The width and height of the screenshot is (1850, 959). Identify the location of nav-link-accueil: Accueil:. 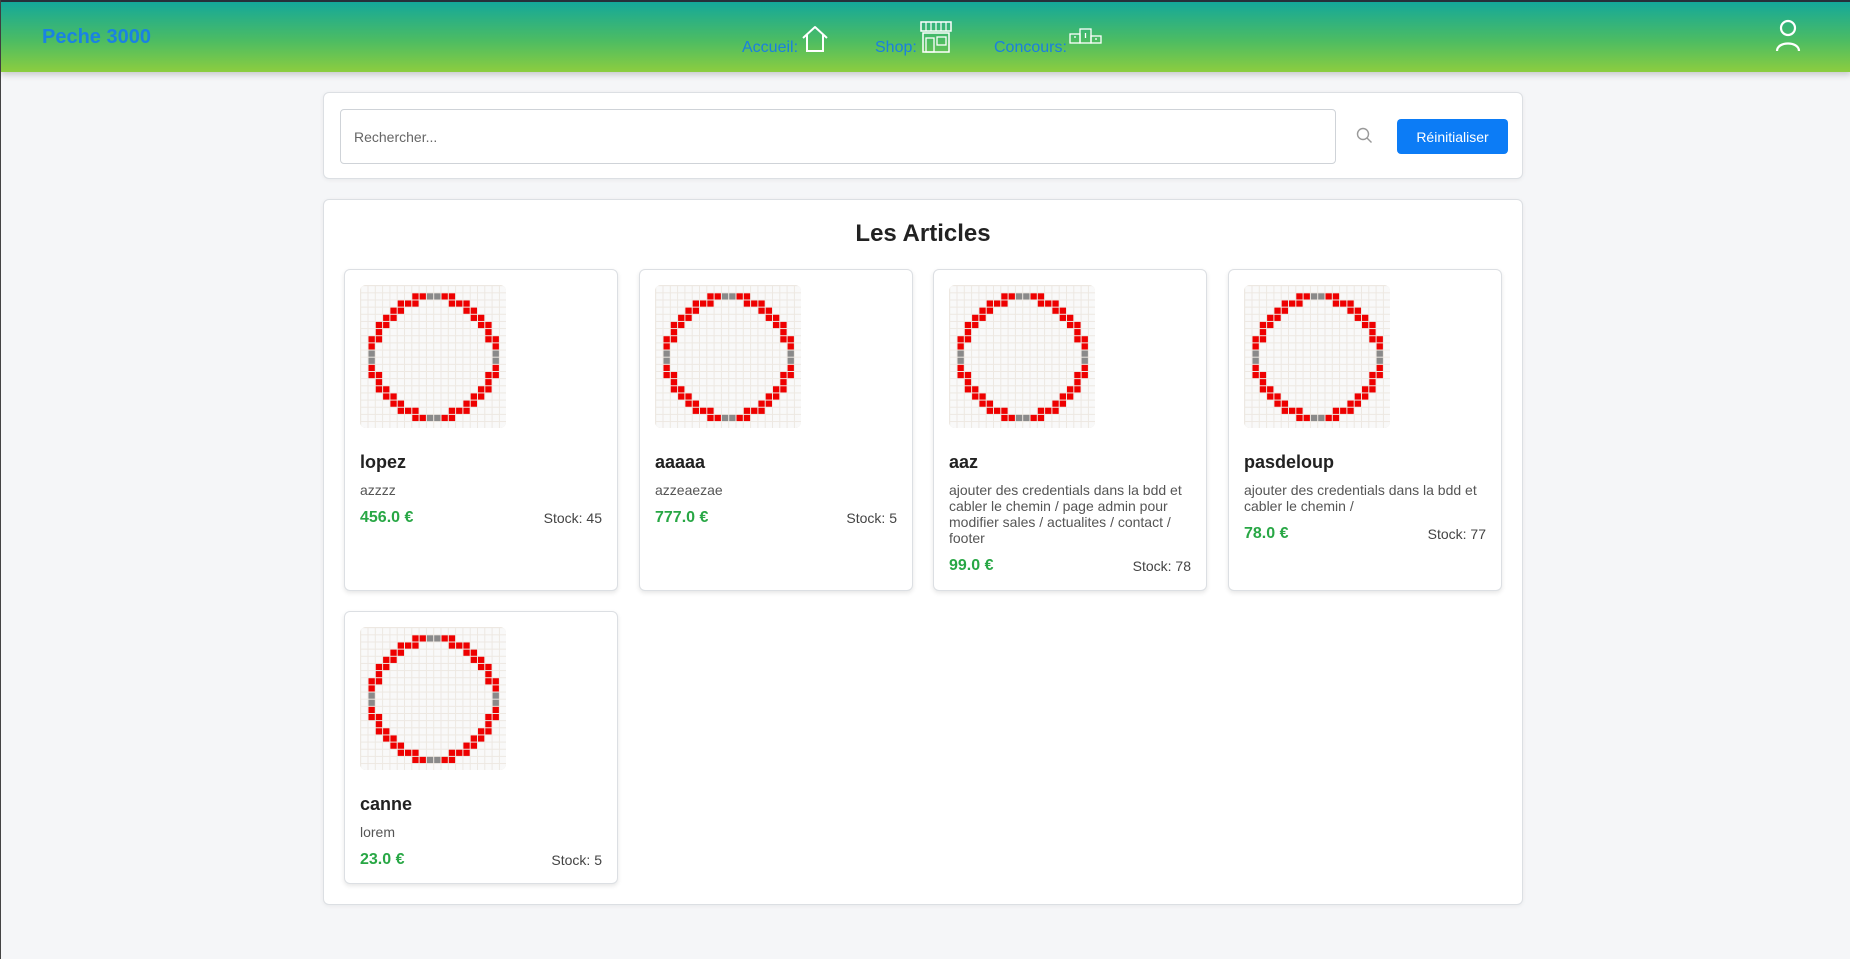
(786, 39).